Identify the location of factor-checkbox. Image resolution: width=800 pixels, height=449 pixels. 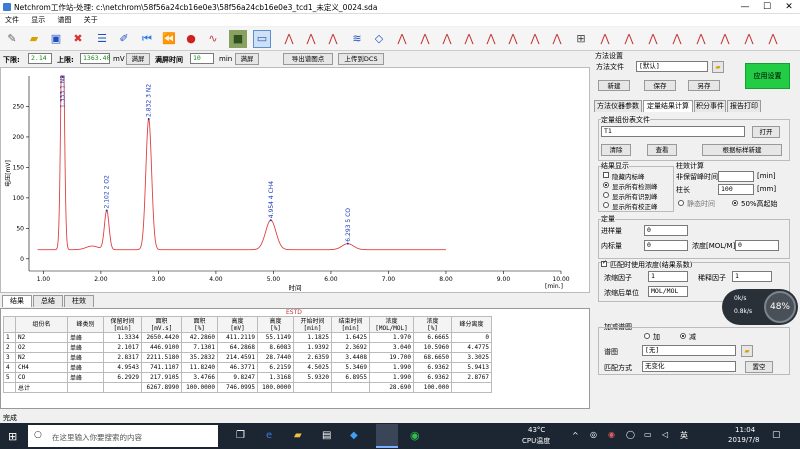
(604, 263).